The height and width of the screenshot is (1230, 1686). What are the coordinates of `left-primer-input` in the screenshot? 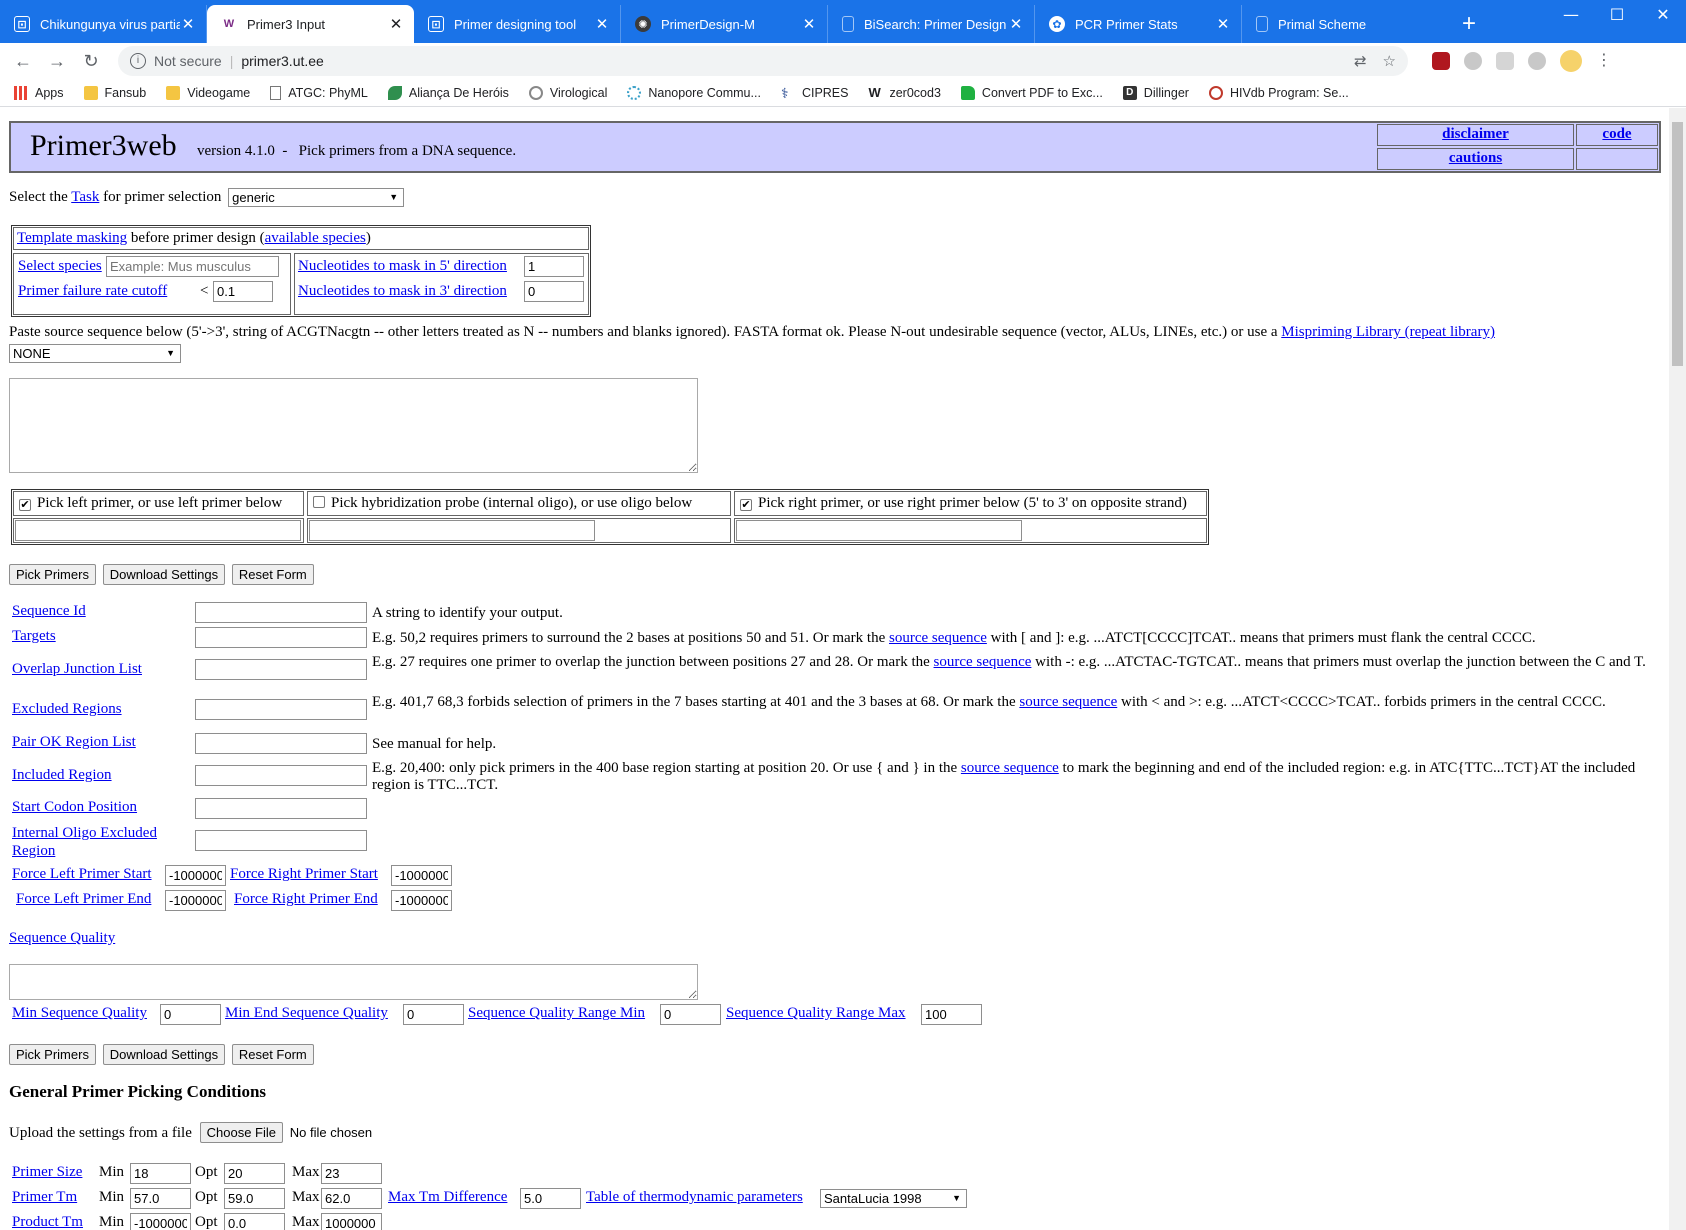 It's located at (158, 530).